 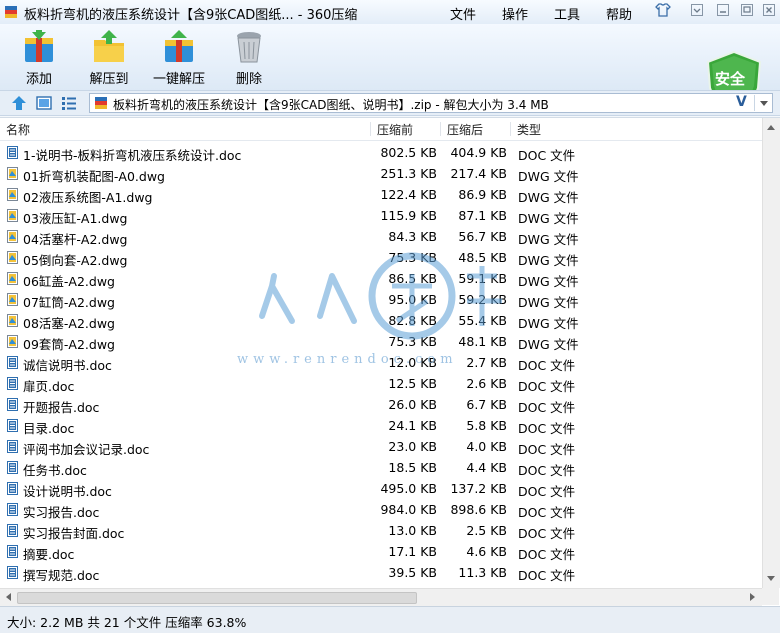 What do you see at coordinates (191, 15) in the screenshot?
I see `window-title: 板料折弯机的液压系统设计【含9张CAD图纸... - 360压缩` at bounding box center [191, 15].